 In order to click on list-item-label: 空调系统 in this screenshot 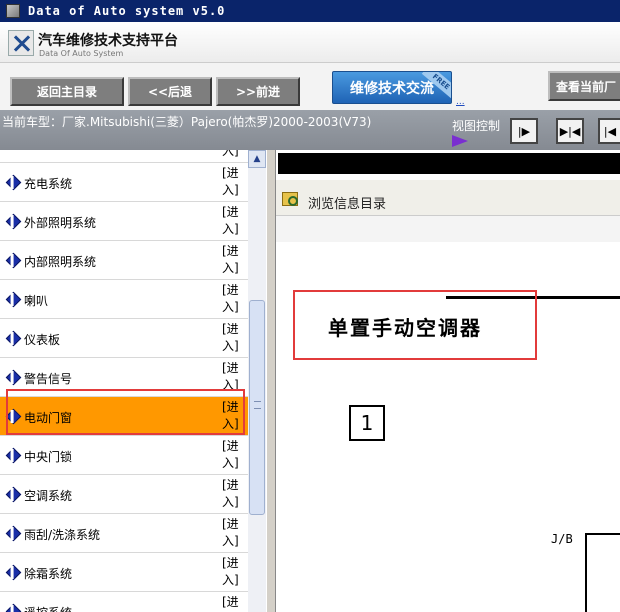, I will do `click(48, 496)`.